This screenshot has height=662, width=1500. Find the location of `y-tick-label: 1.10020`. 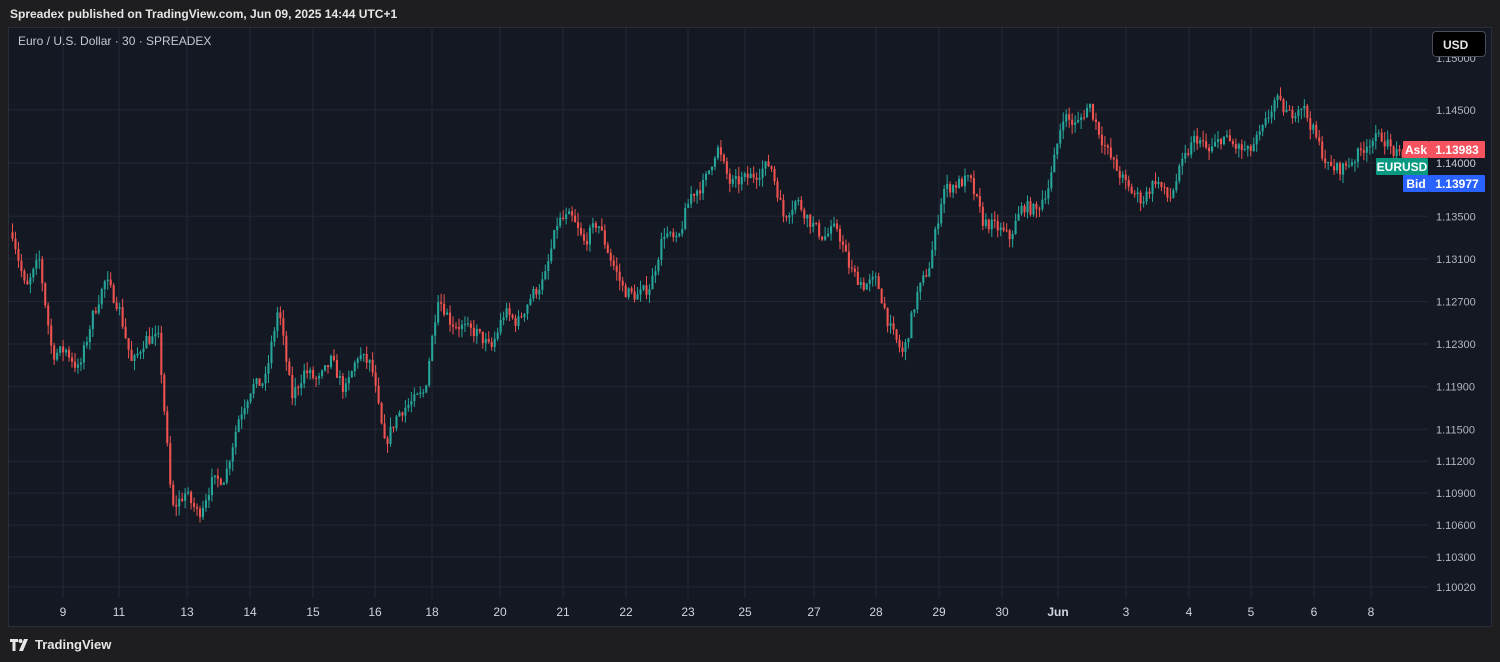

y-tick-label: 1.10020 is located at coordinates (1456, 588).